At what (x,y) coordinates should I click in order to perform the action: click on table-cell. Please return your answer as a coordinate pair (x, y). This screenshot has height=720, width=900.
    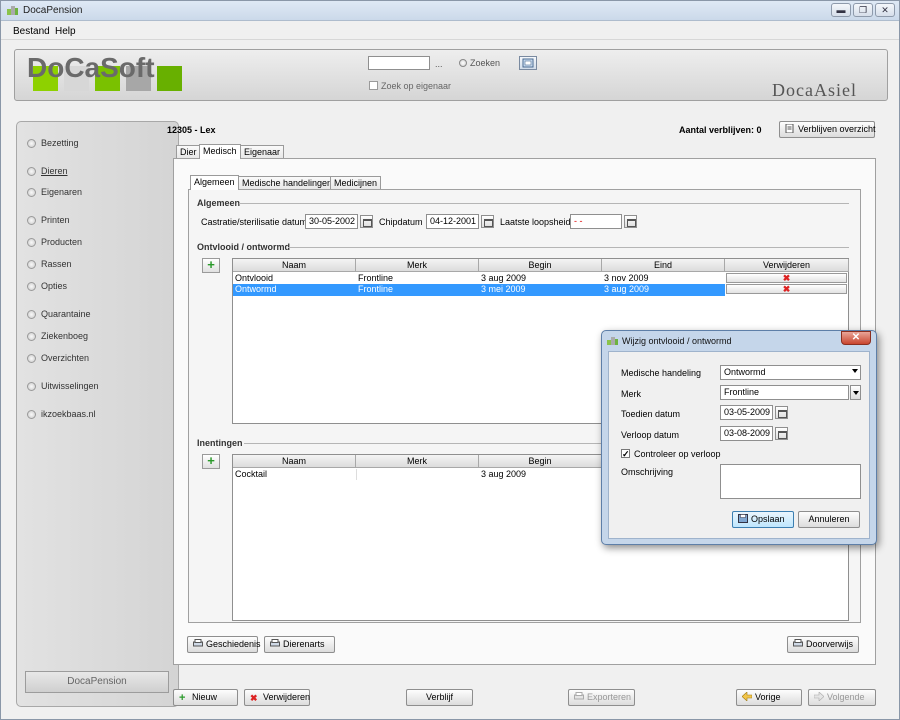
    Looking at the image, I should click on (417, 474).